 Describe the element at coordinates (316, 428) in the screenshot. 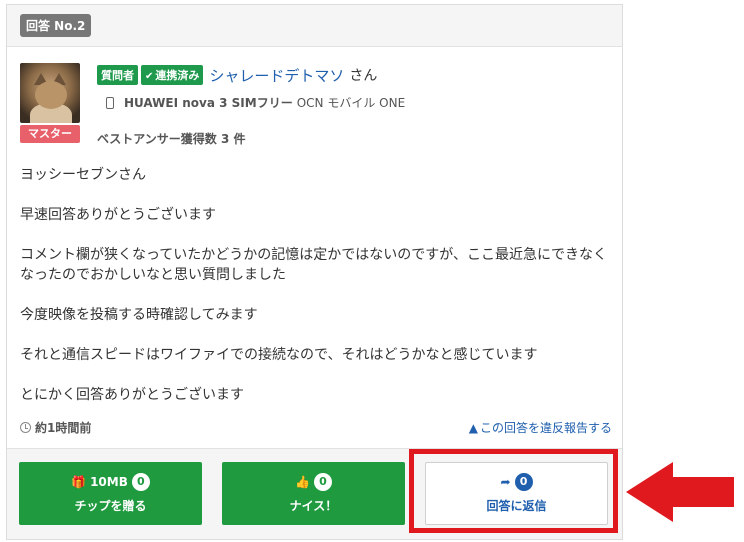

I see `answer-meta: 約1時間前 ▲ この回答を違反報告する` at that location.